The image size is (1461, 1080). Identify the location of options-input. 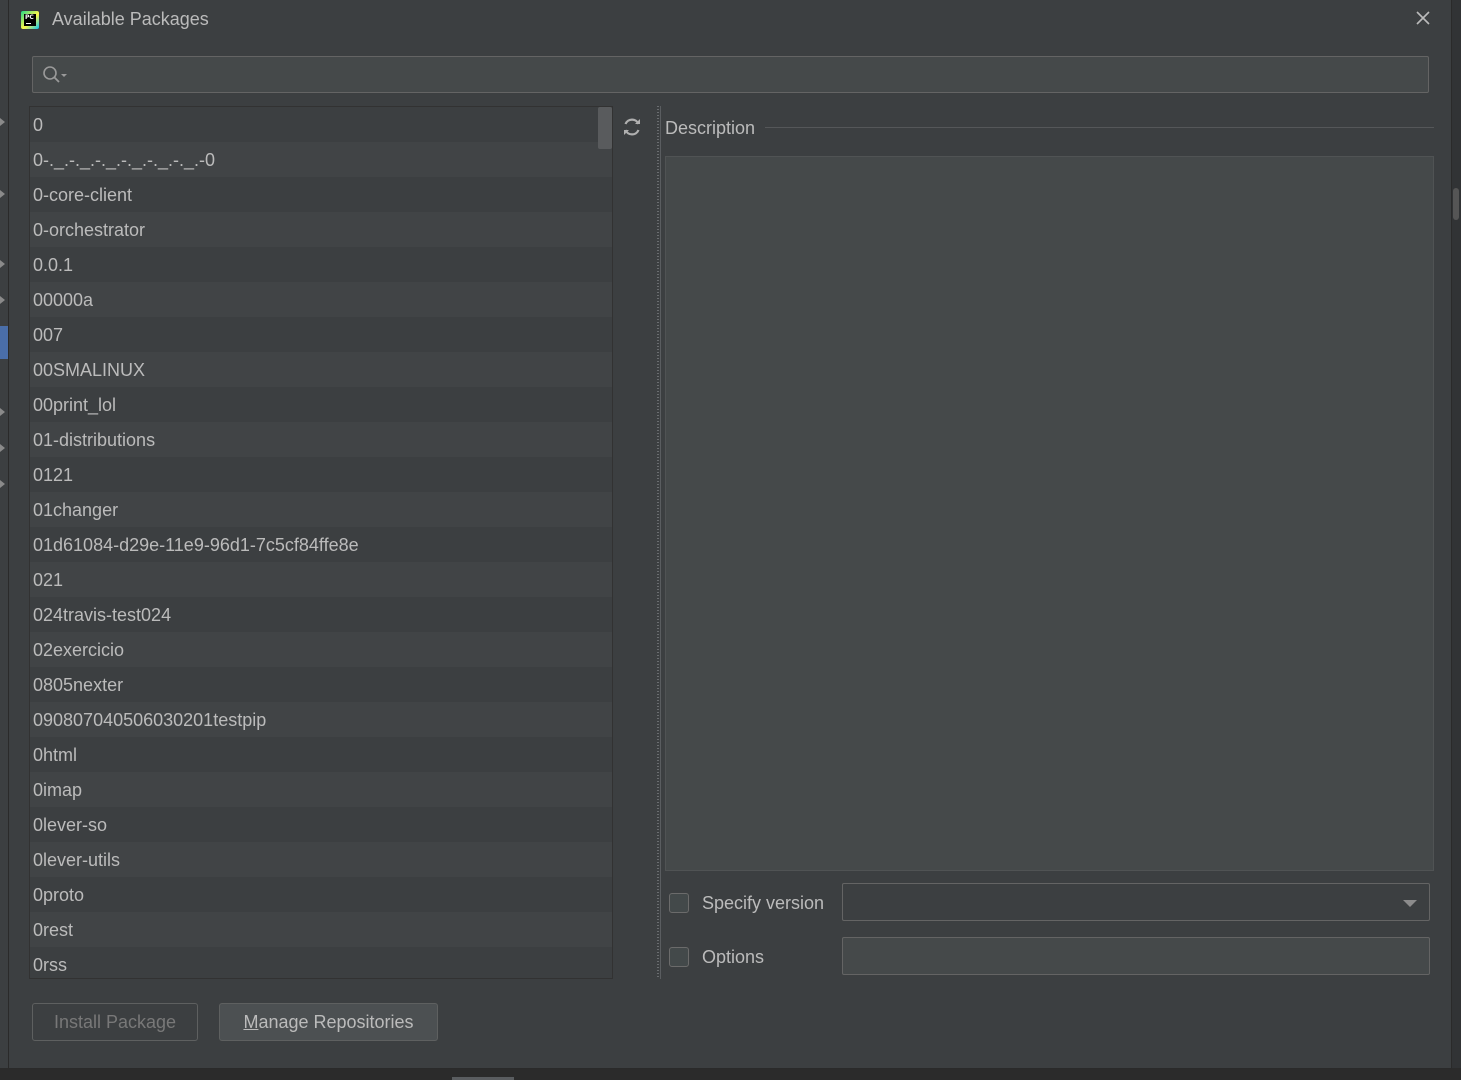
(1136, 956).